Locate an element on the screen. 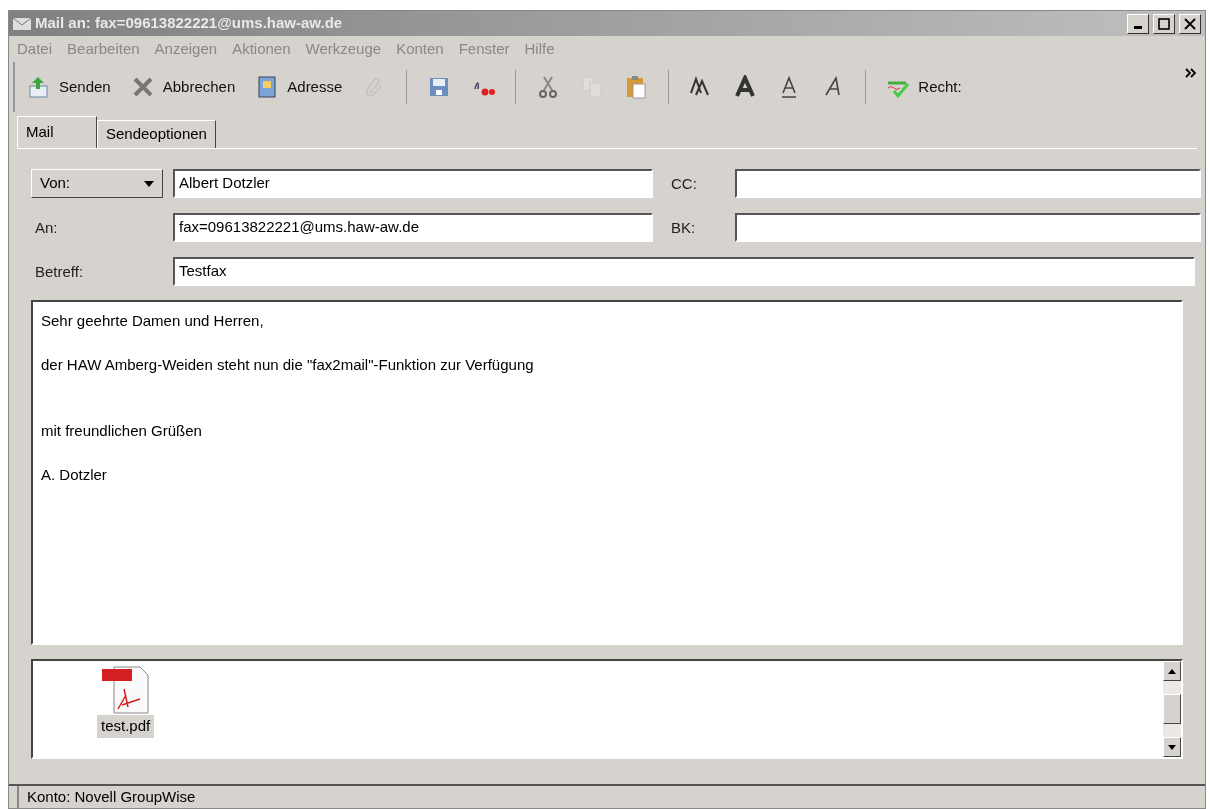  tab: Mail is located at coordinates (57, 132).